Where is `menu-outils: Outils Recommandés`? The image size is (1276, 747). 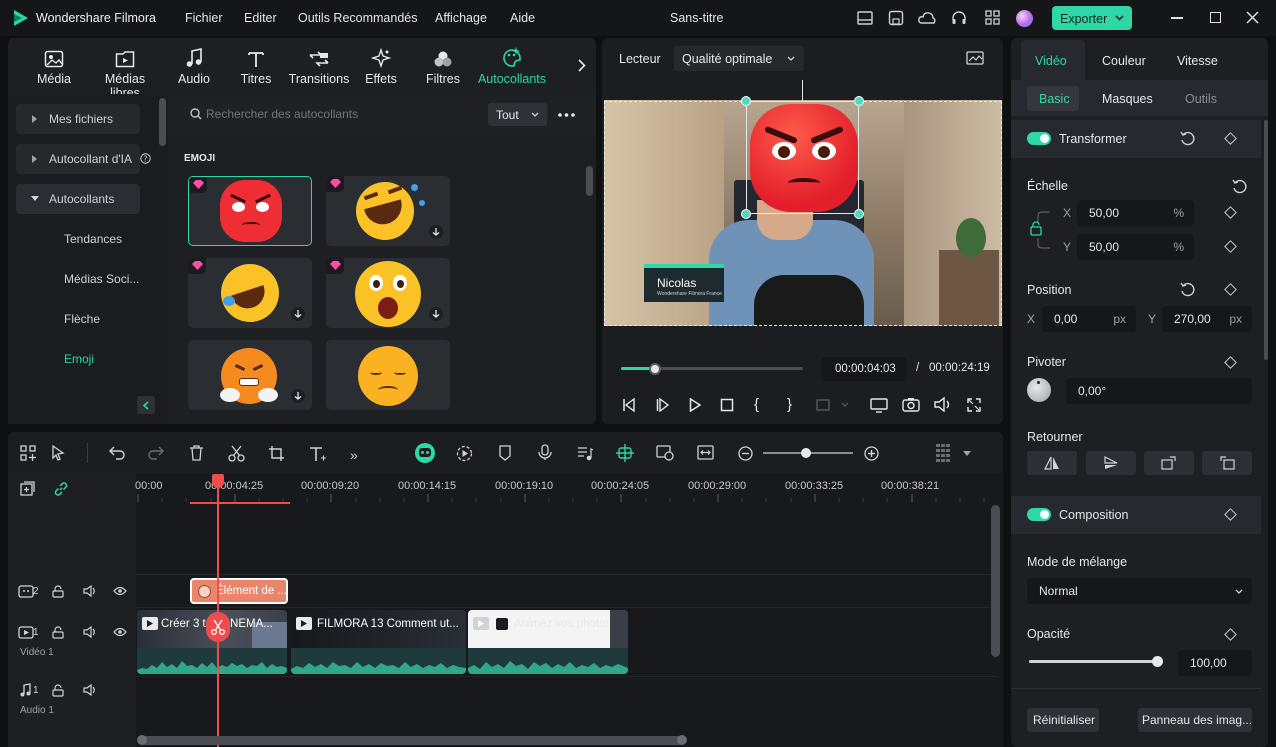
menu-outils: Outils Recommandés is located at coordinates (358, 18).